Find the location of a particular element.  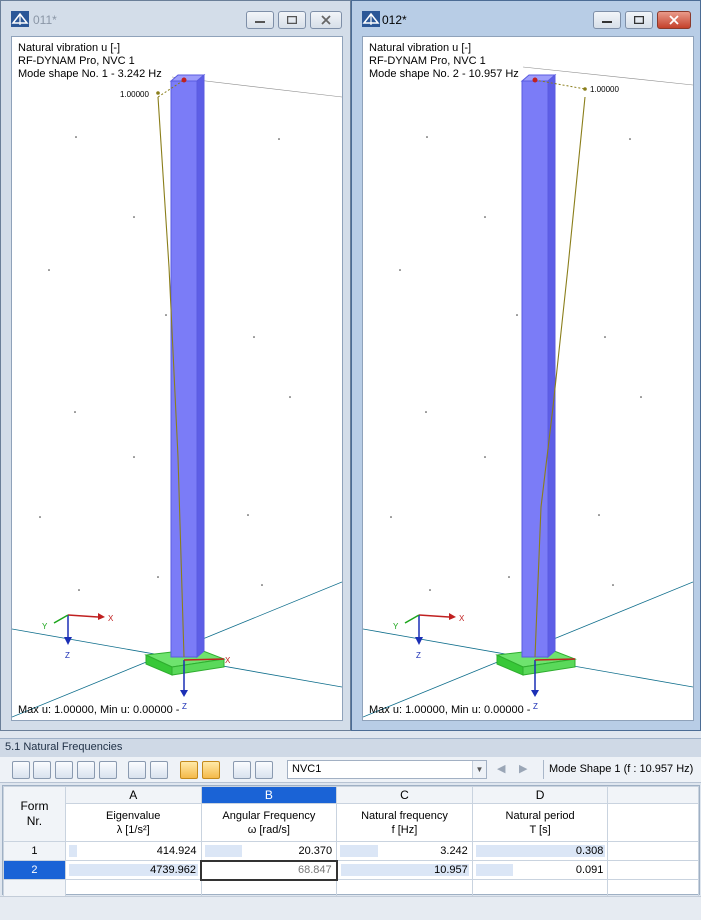

nav-next-icon: ▶ is located at coordinates (523, 768).